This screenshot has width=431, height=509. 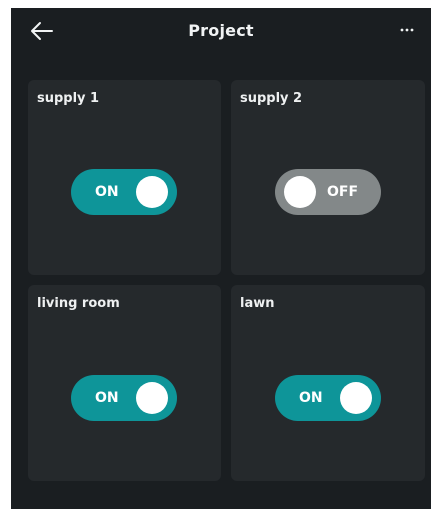 I want to click on card-label: supply 1, so click(x=68, y=98).